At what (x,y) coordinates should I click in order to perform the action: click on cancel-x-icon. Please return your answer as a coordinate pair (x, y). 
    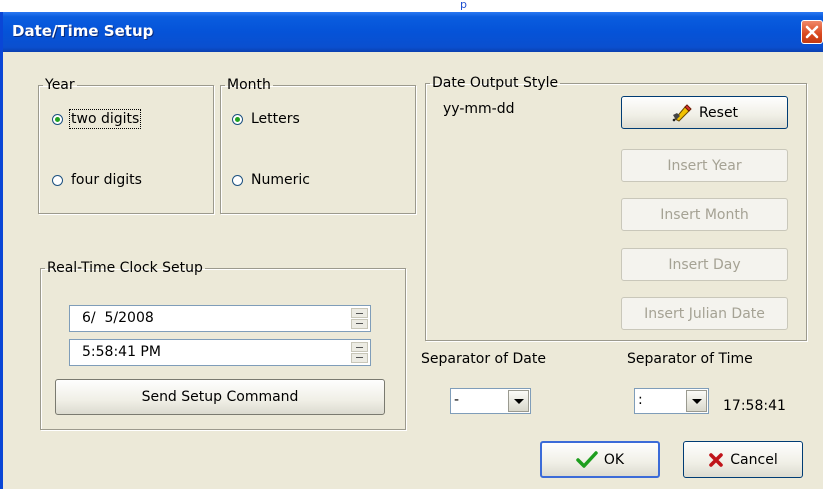
    Looking at the image, I should click on (716, 459).